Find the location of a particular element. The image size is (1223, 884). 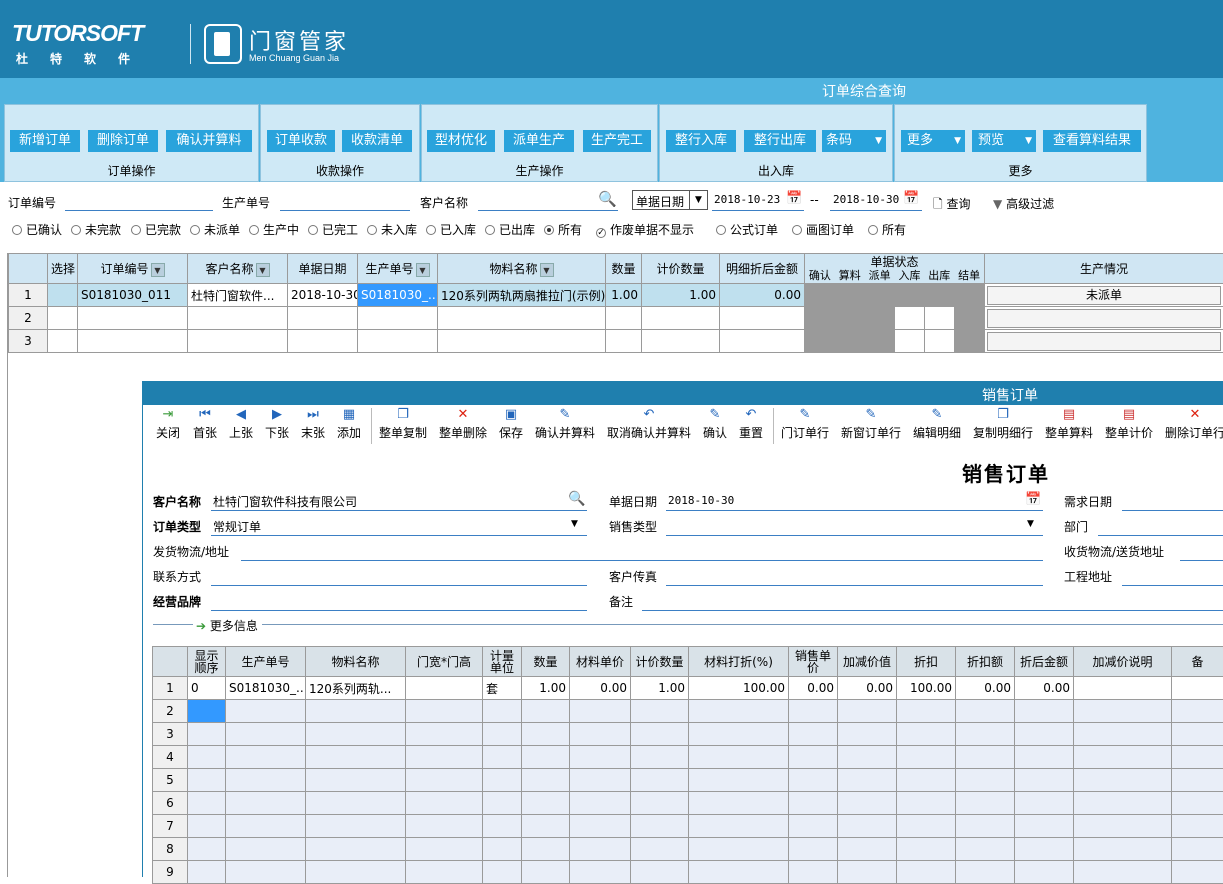

table-row: 4 is located at coordinates (688, 757).